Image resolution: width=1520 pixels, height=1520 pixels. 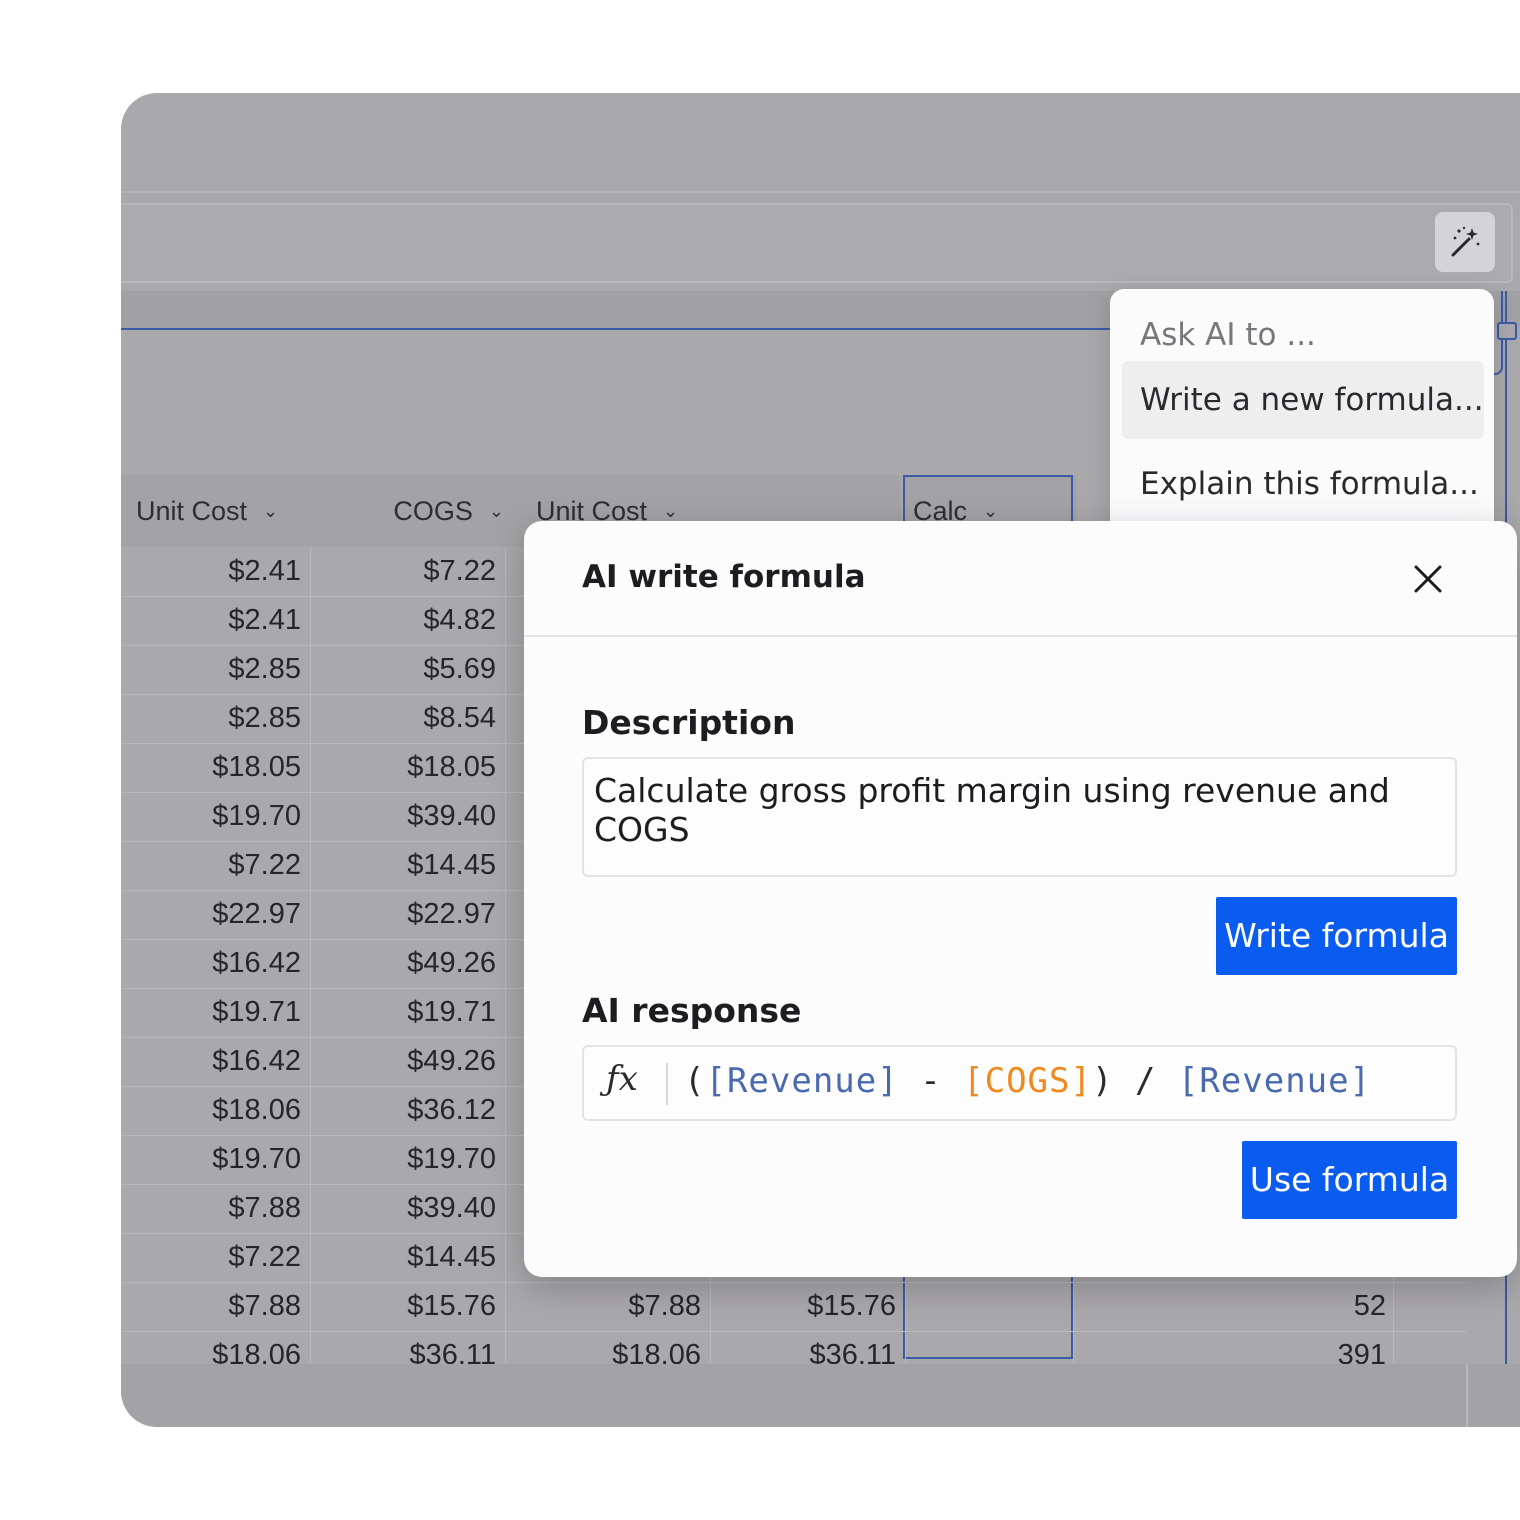 I want to click on table-cell: $8.54, so click(x=416, y=718).